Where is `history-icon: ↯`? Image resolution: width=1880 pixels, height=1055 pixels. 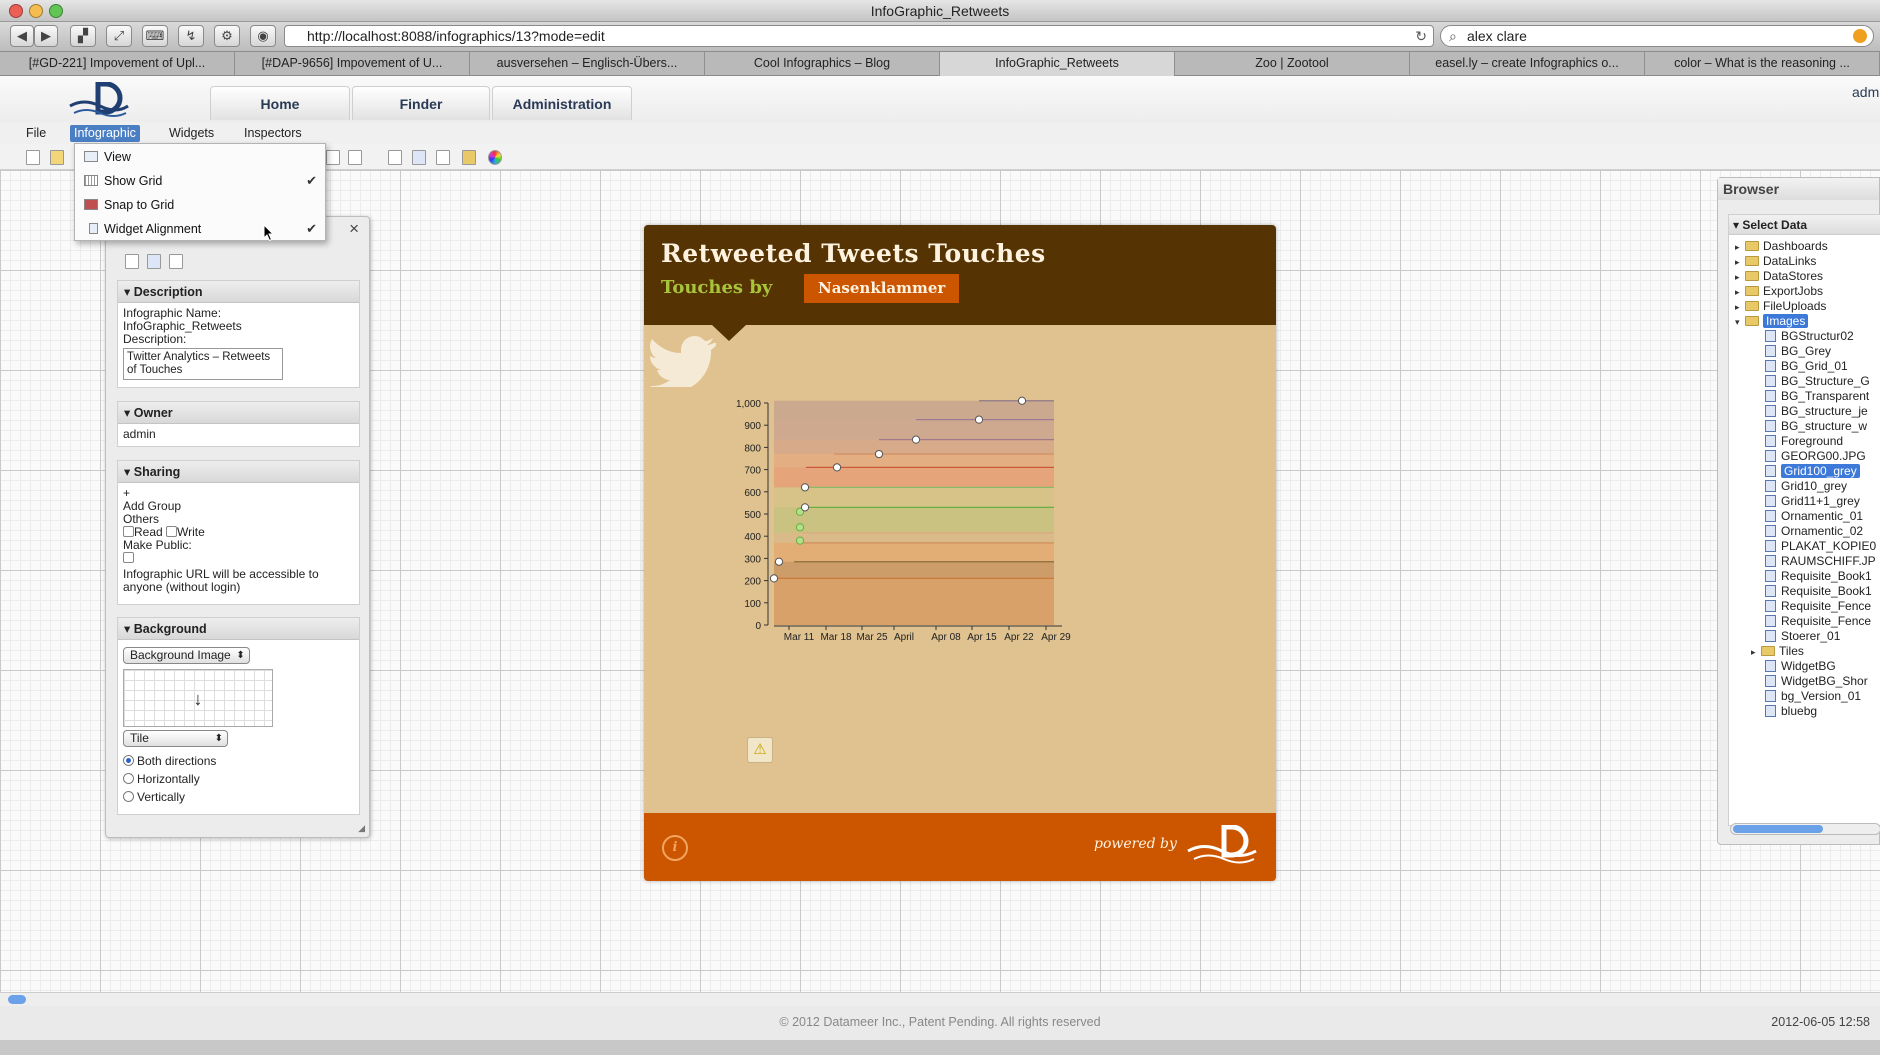
history-icon: ↯ is located at coordinates (191, 36).